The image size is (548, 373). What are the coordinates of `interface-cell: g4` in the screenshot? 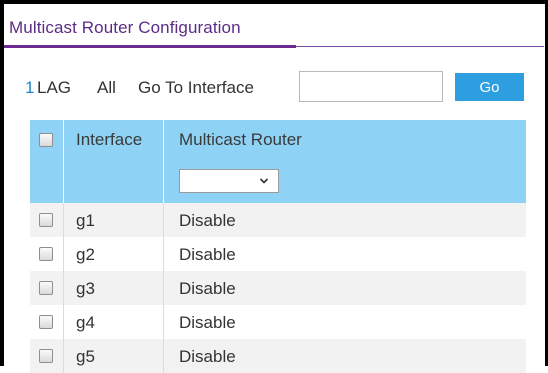 It's located at (85, 322).